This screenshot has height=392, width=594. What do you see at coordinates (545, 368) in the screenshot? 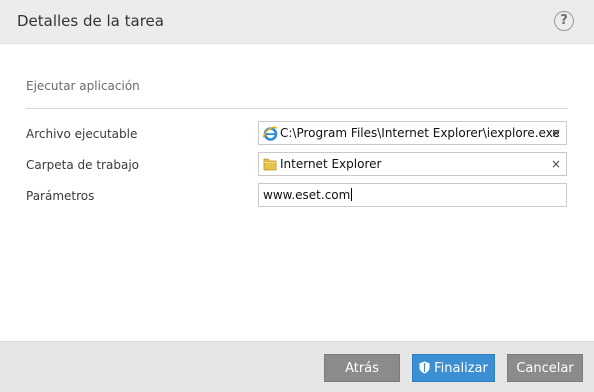
I see `cancel-button: Cancelar` at bounding box center [545, 368].